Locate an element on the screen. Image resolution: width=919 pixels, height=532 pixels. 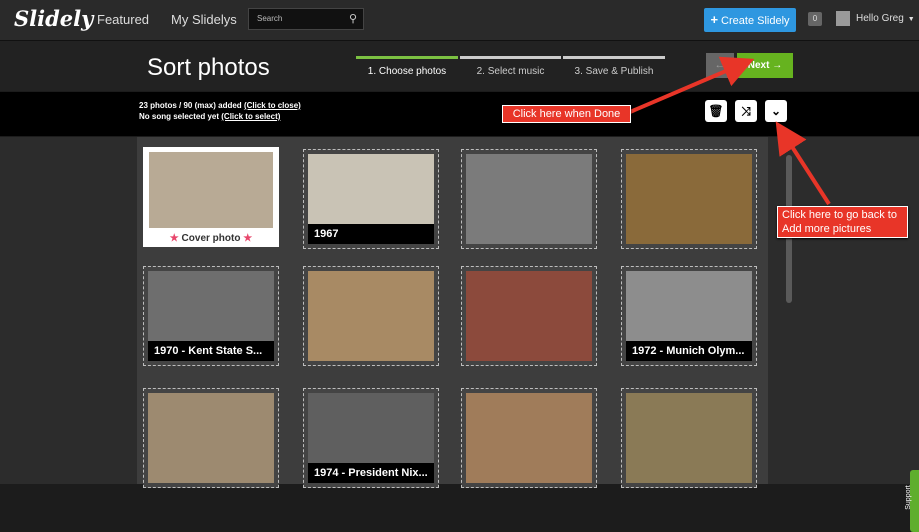
song-status-line: No song selected yet (Click to select) is located at coordinates (209, 116).